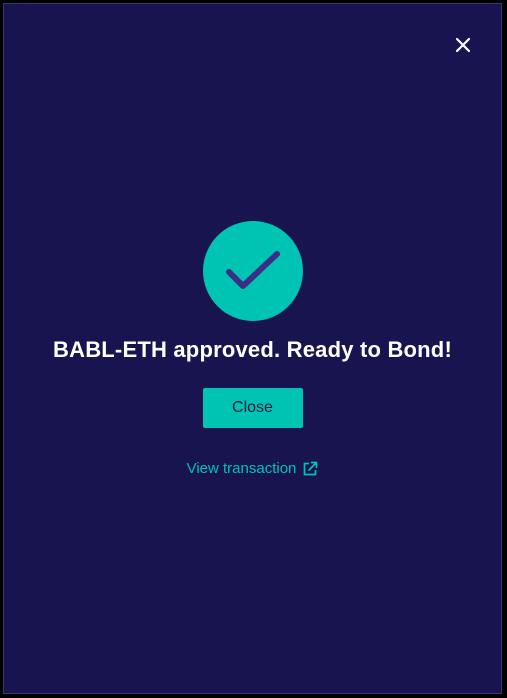 The height and width of the screenshot is (698, 507). What do you see at coordinates (241, 468) in the screenshot?
I see `view-transaction-label: View transaction` at bounding box center [241, 468].